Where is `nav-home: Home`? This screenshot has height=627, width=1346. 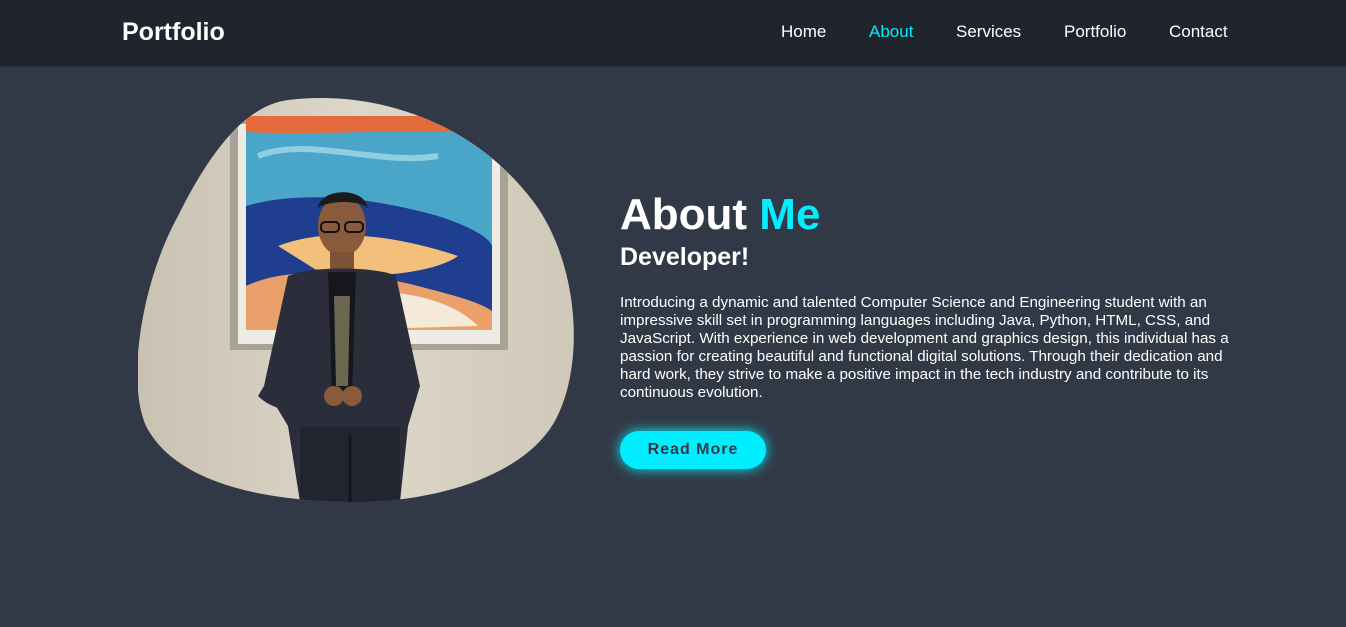
nav-home: Home is located at coordinates (803, 32).